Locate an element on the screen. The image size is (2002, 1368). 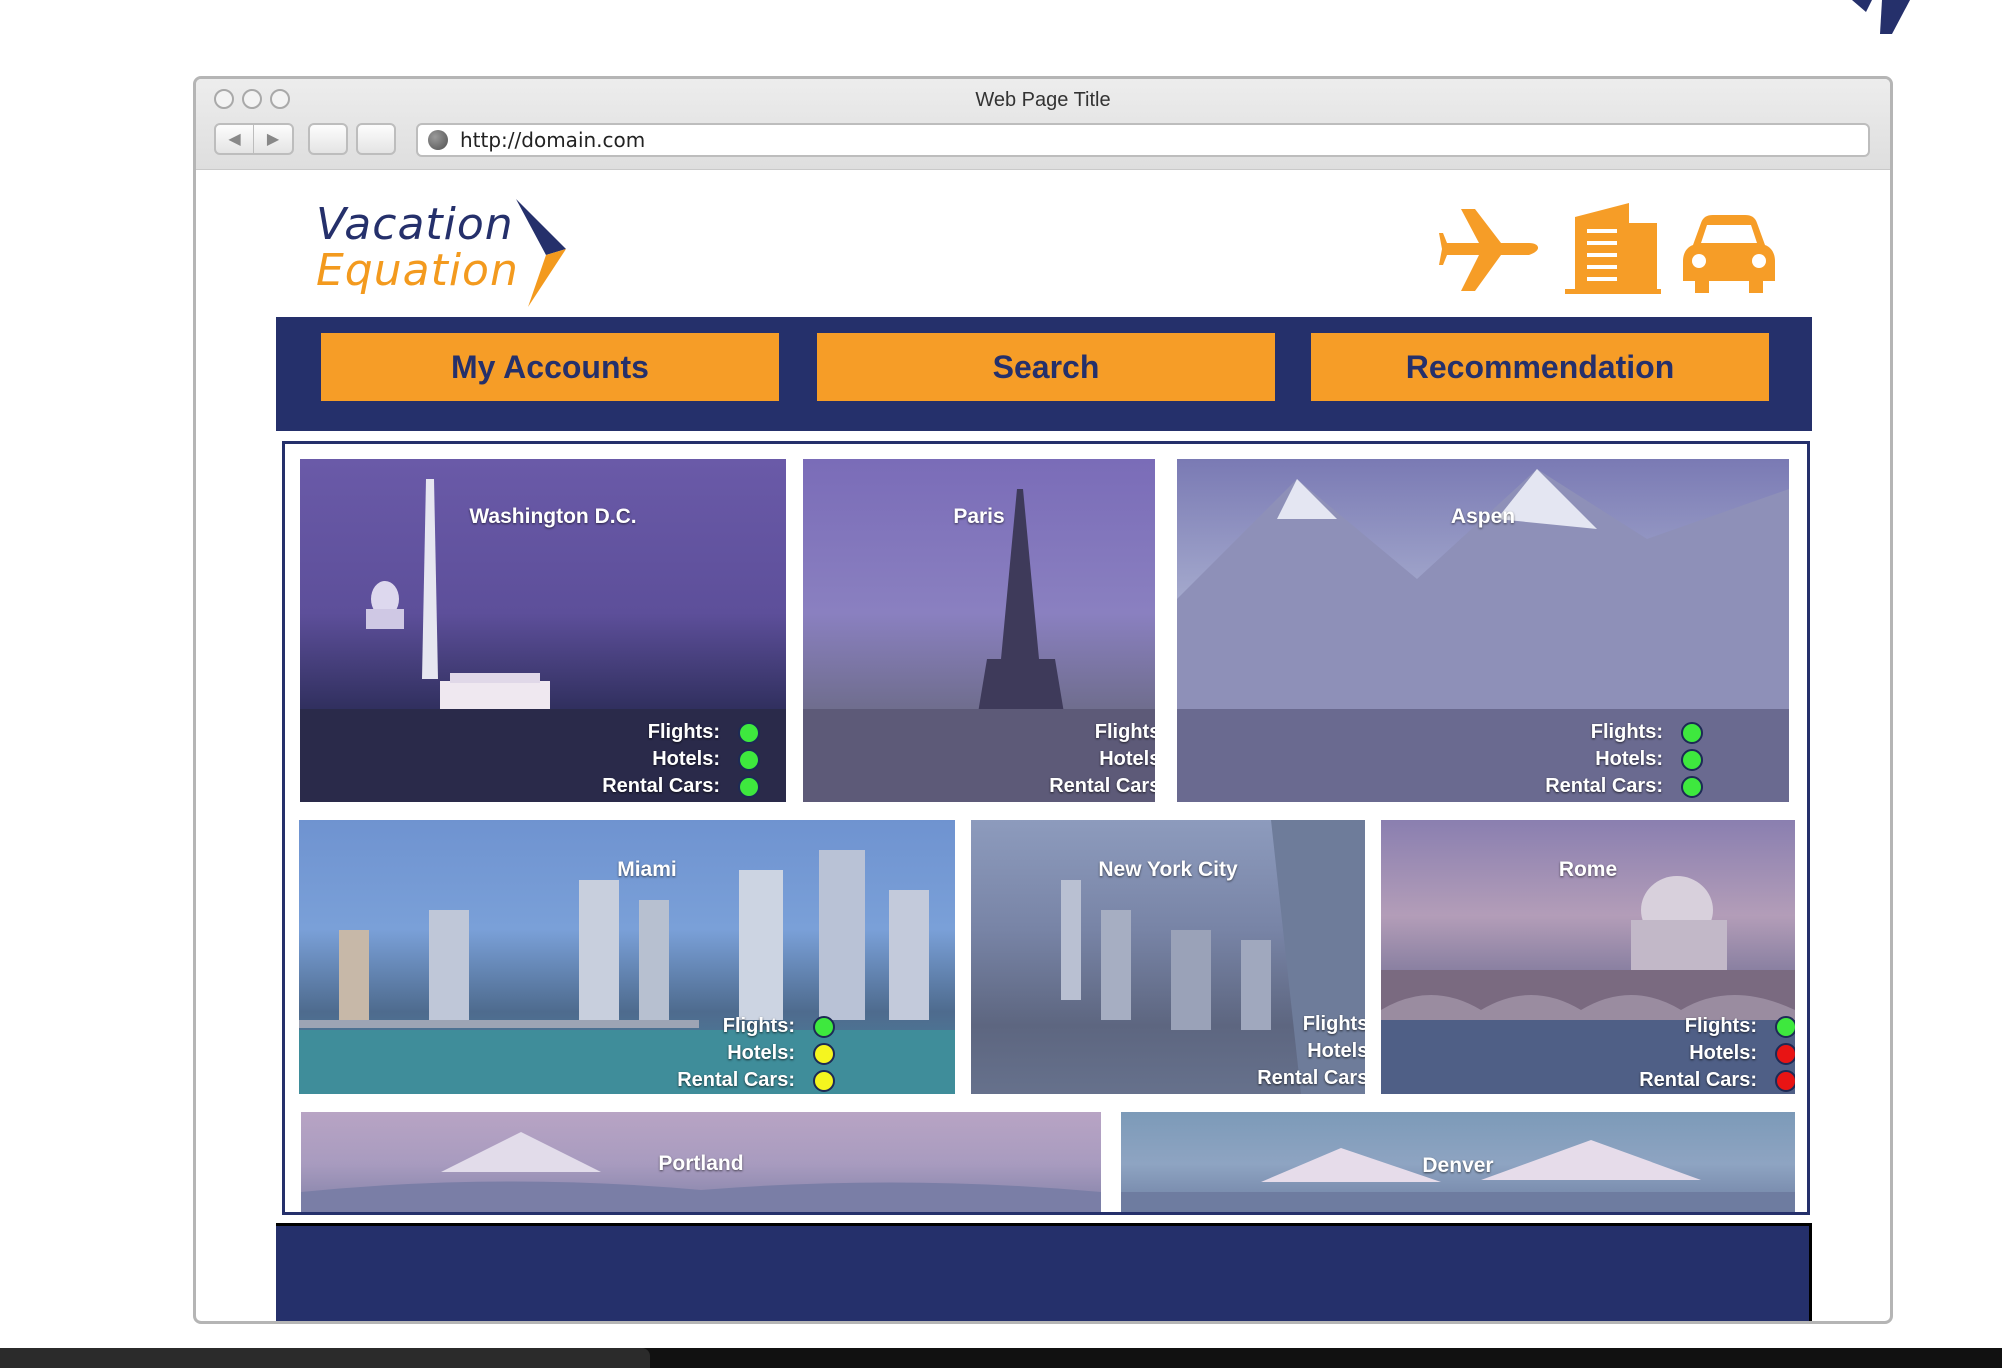
city-name: Aspen is located at coordinates (1483, 516).